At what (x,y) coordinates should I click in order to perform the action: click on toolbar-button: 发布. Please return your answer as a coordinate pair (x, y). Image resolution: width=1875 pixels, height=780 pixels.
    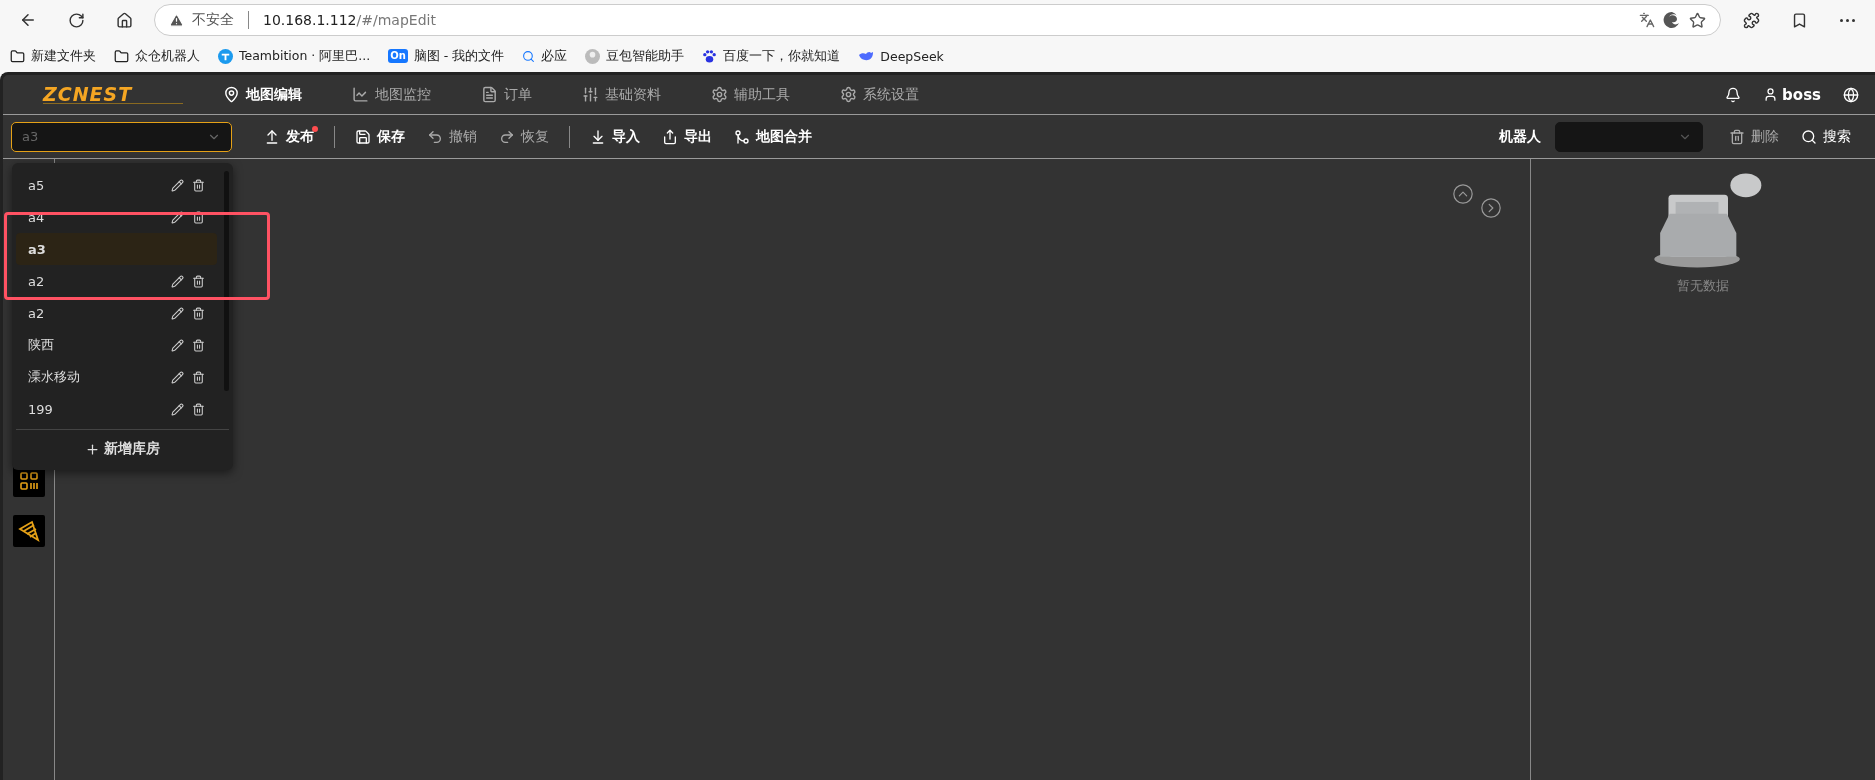
    Looking at the image, I should click on (289, 136).